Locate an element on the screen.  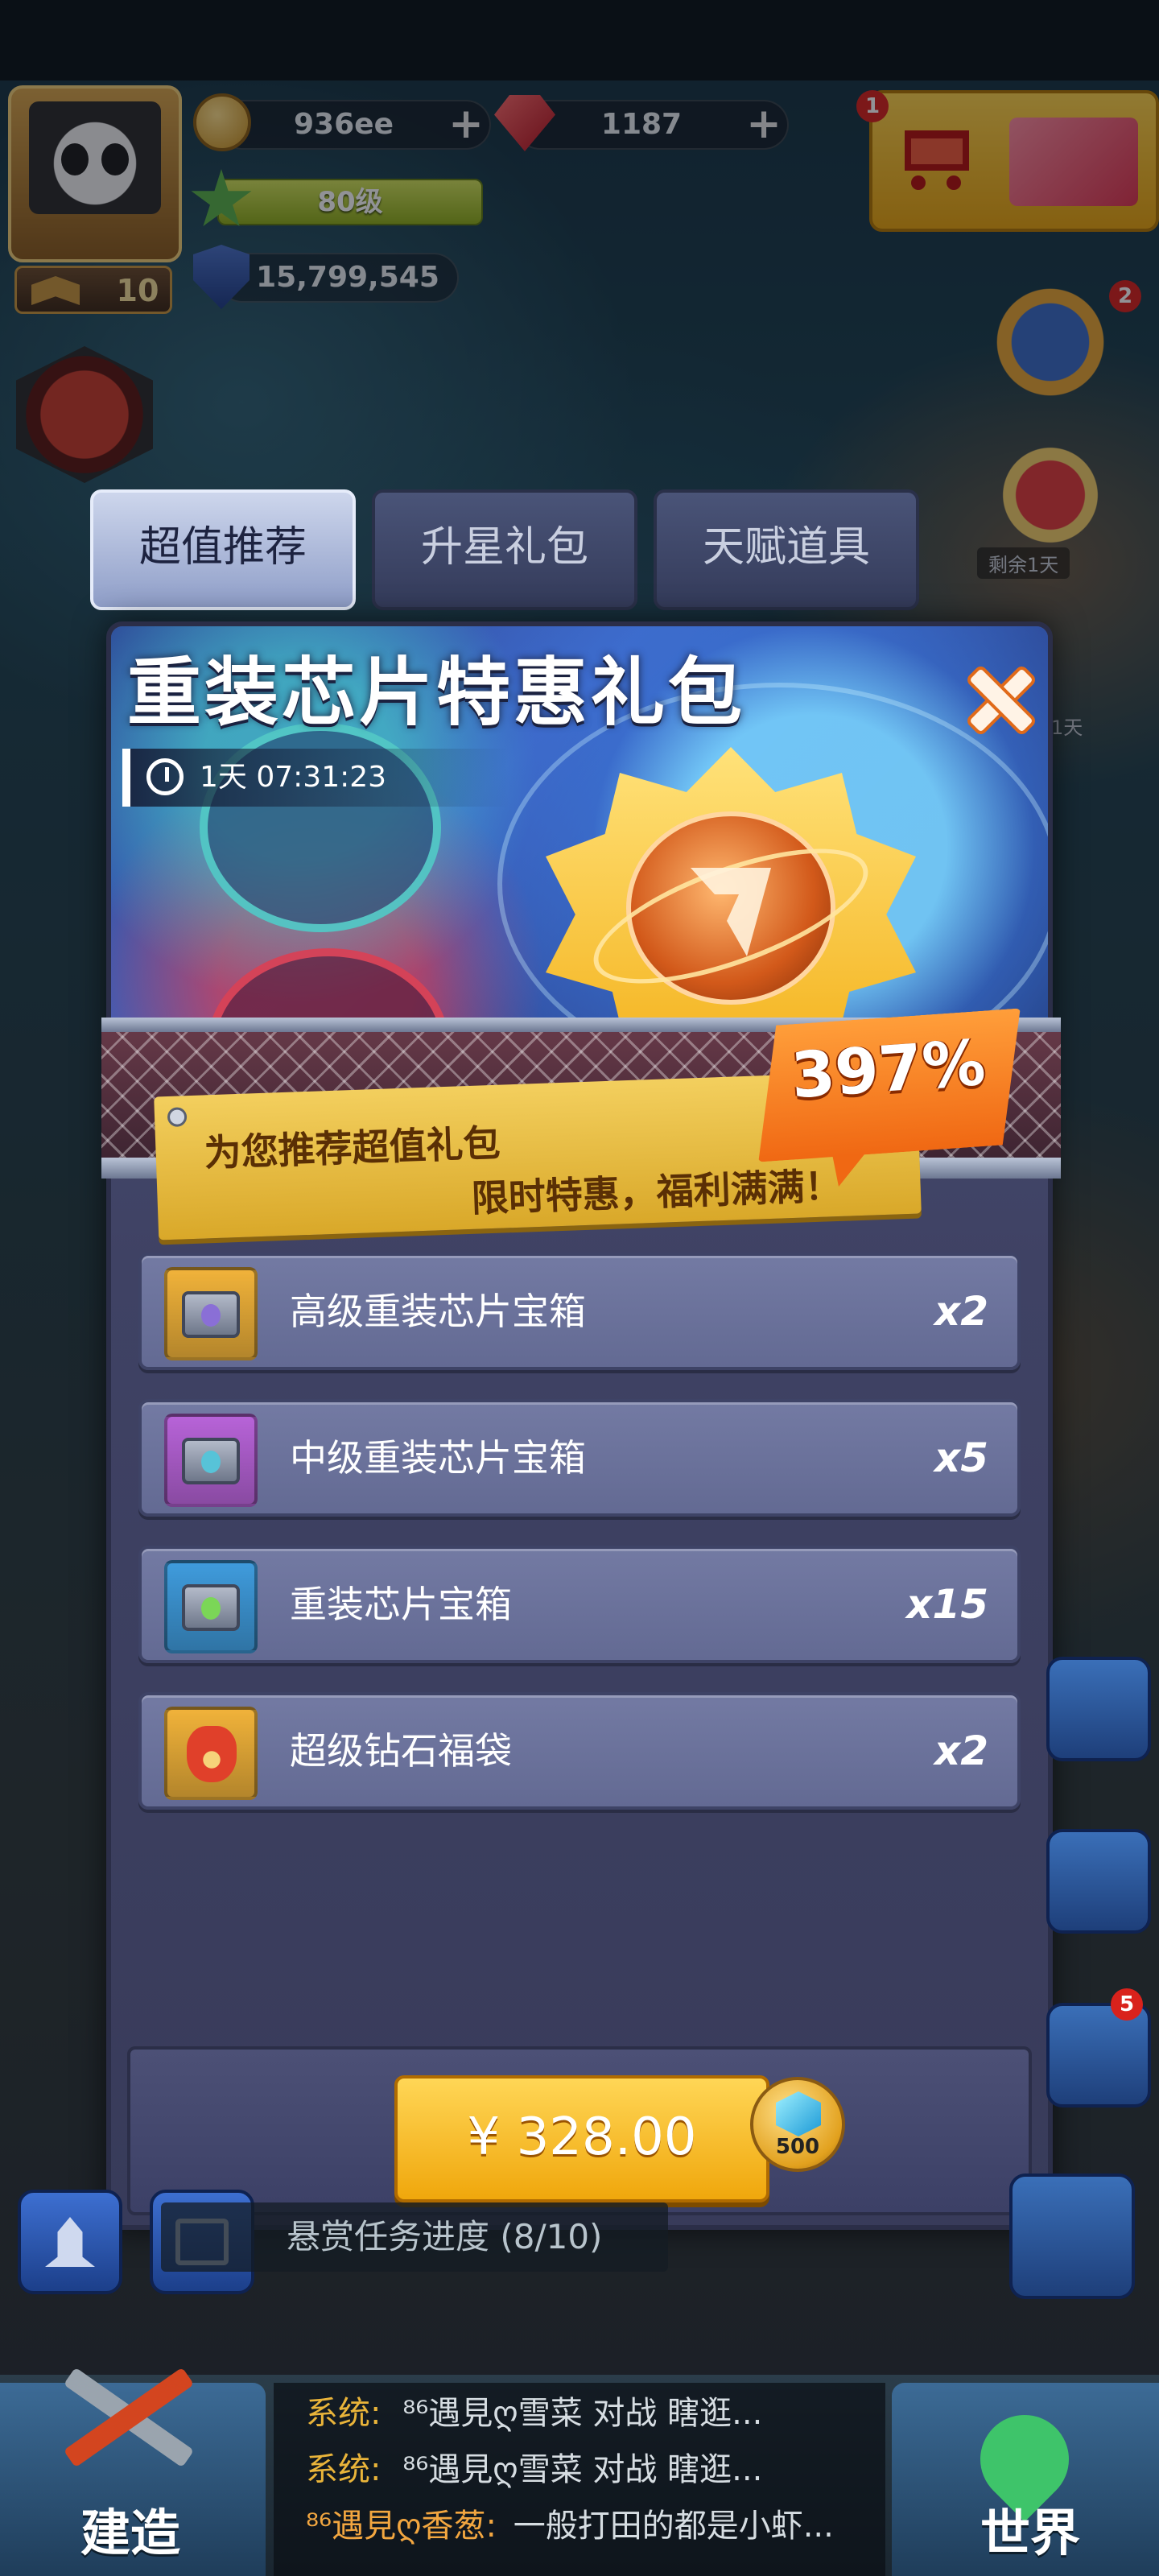
rocket-button is located at coordinates (70, 2242).